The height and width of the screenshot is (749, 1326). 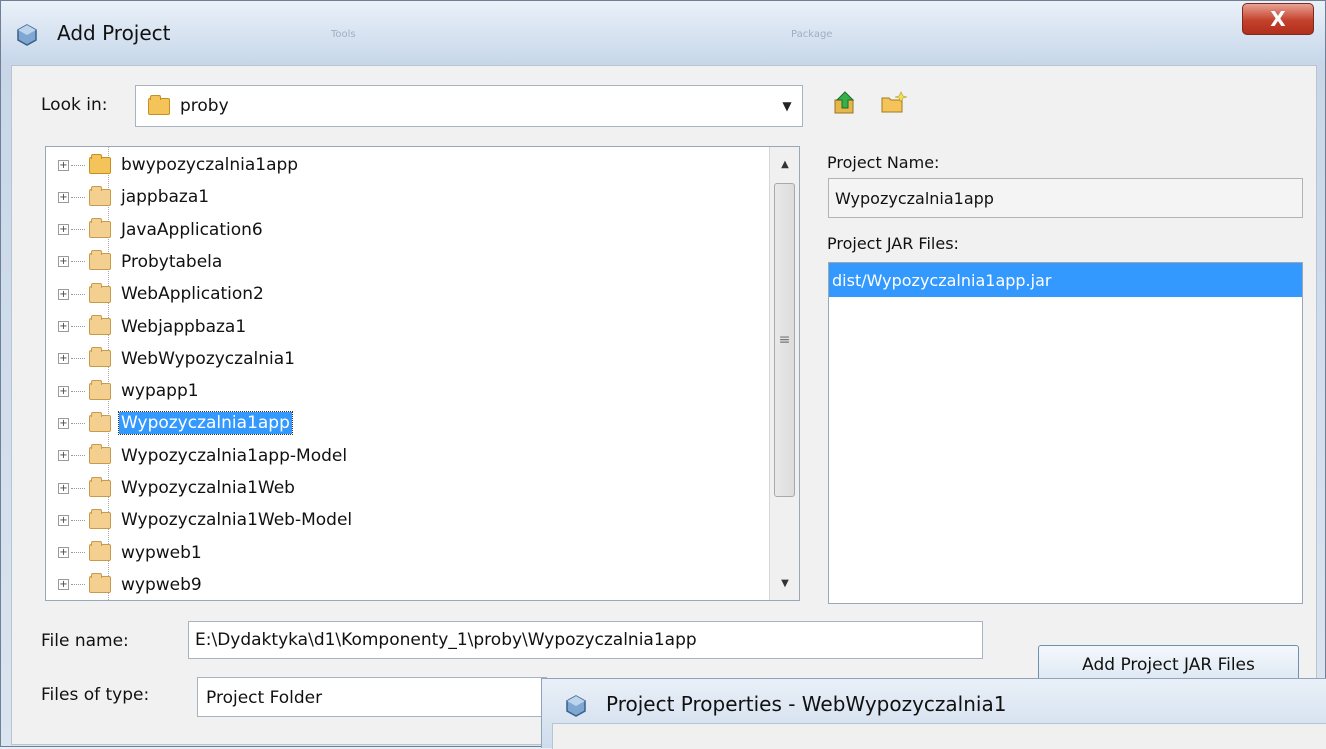 What do you see at coordinates (784, 164) in the screenshot?
I see `scroll-up-icon: ▲` at bounding box center [784, 164].